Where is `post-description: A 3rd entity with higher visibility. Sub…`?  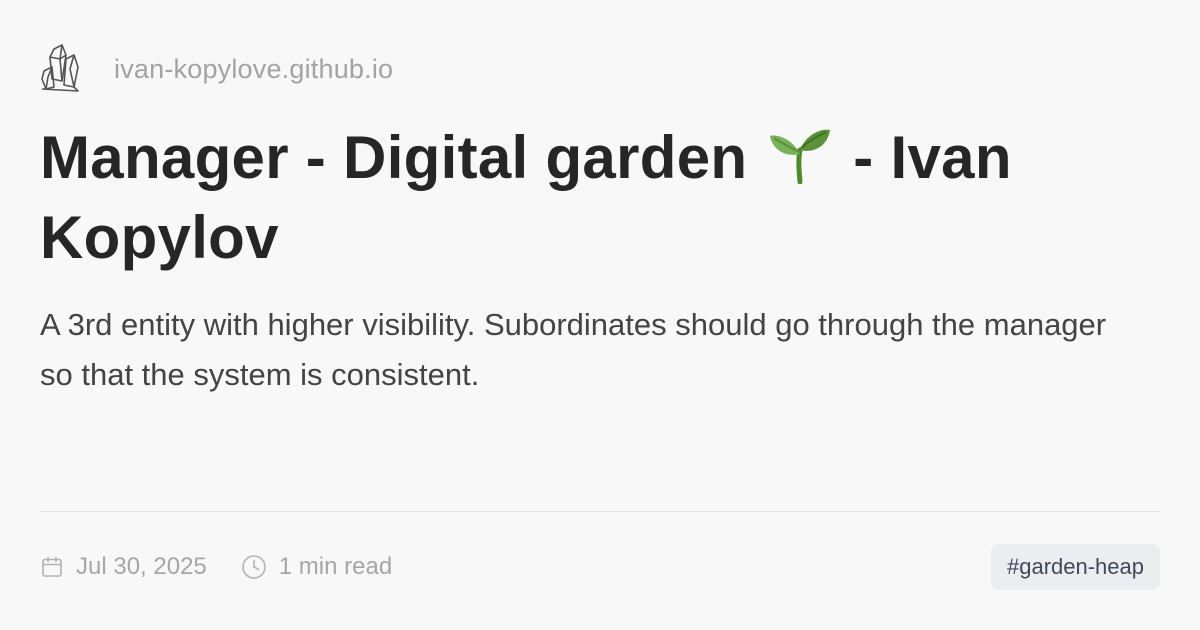
post-description: A 3rd entity with higher visibility. Sub… is located at coordinates (573, 349).